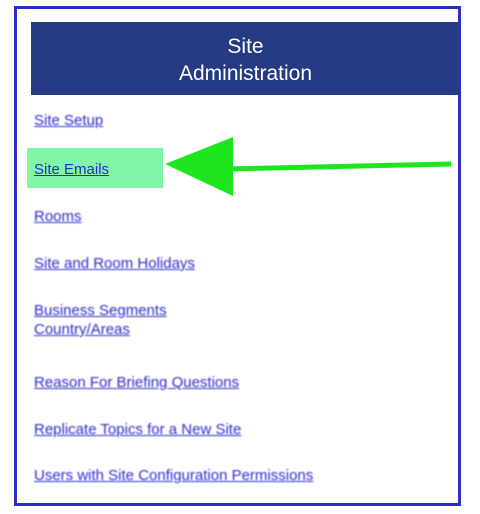 Image resolution: width=480 pixels, height=514 pixels. Describe the element at coordinates (100, 310) in the screenshot. I see `business-segments-label: Business Segments` at that location.